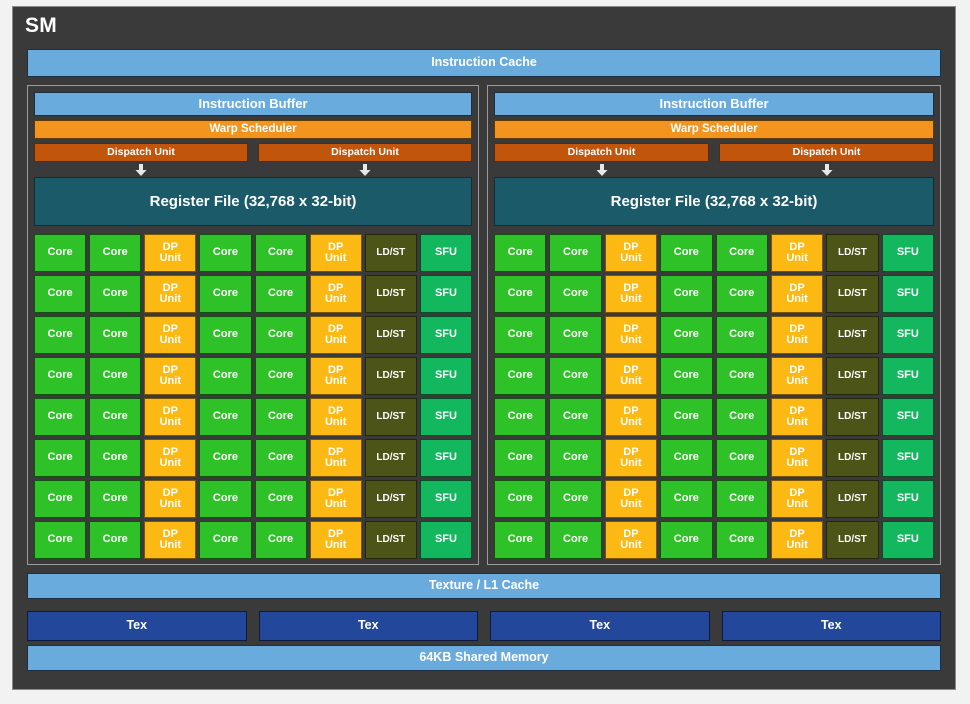  I want to click on page-title: SM, so click(41, 25).